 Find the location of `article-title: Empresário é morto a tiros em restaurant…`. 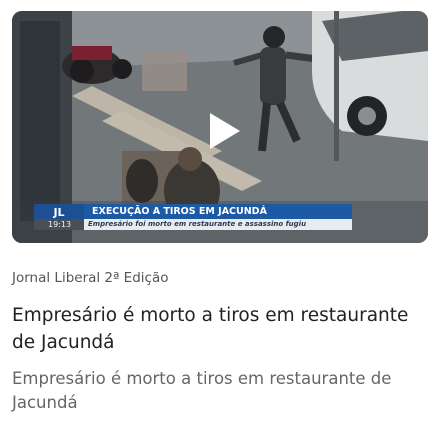

article-title: Empresário é morto a tiros em restaurant… is located at coordinates (212, 329).